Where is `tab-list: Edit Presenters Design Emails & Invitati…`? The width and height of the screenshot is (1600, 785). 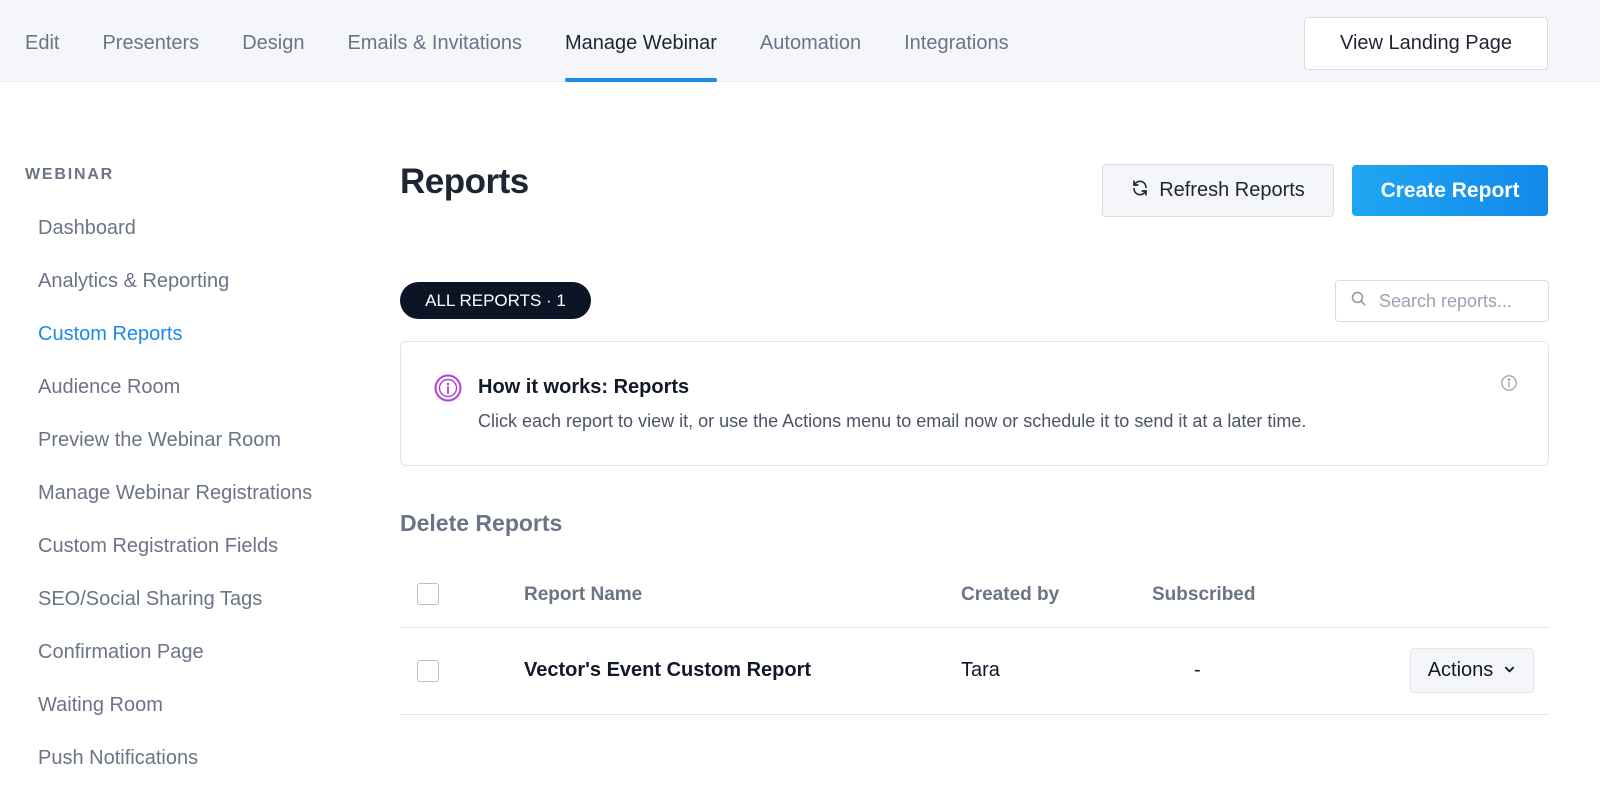
tab-list: Edit Presenters Design Emails & Invitati… is located at coordinates (538, 41).